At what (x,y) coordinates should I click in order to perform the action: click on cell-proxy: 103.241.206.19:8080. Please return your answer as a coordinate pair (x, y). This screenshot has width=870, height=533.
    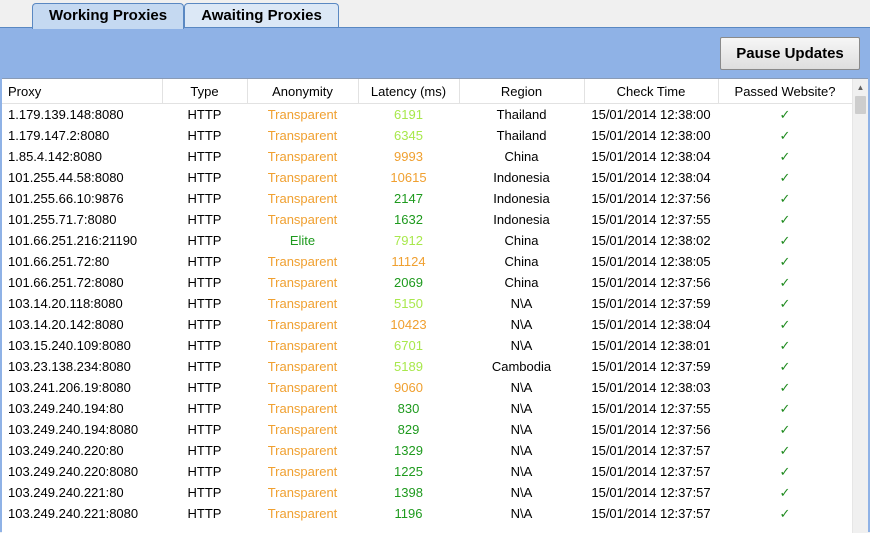
    Looking at the image, I should click on (82, 387).